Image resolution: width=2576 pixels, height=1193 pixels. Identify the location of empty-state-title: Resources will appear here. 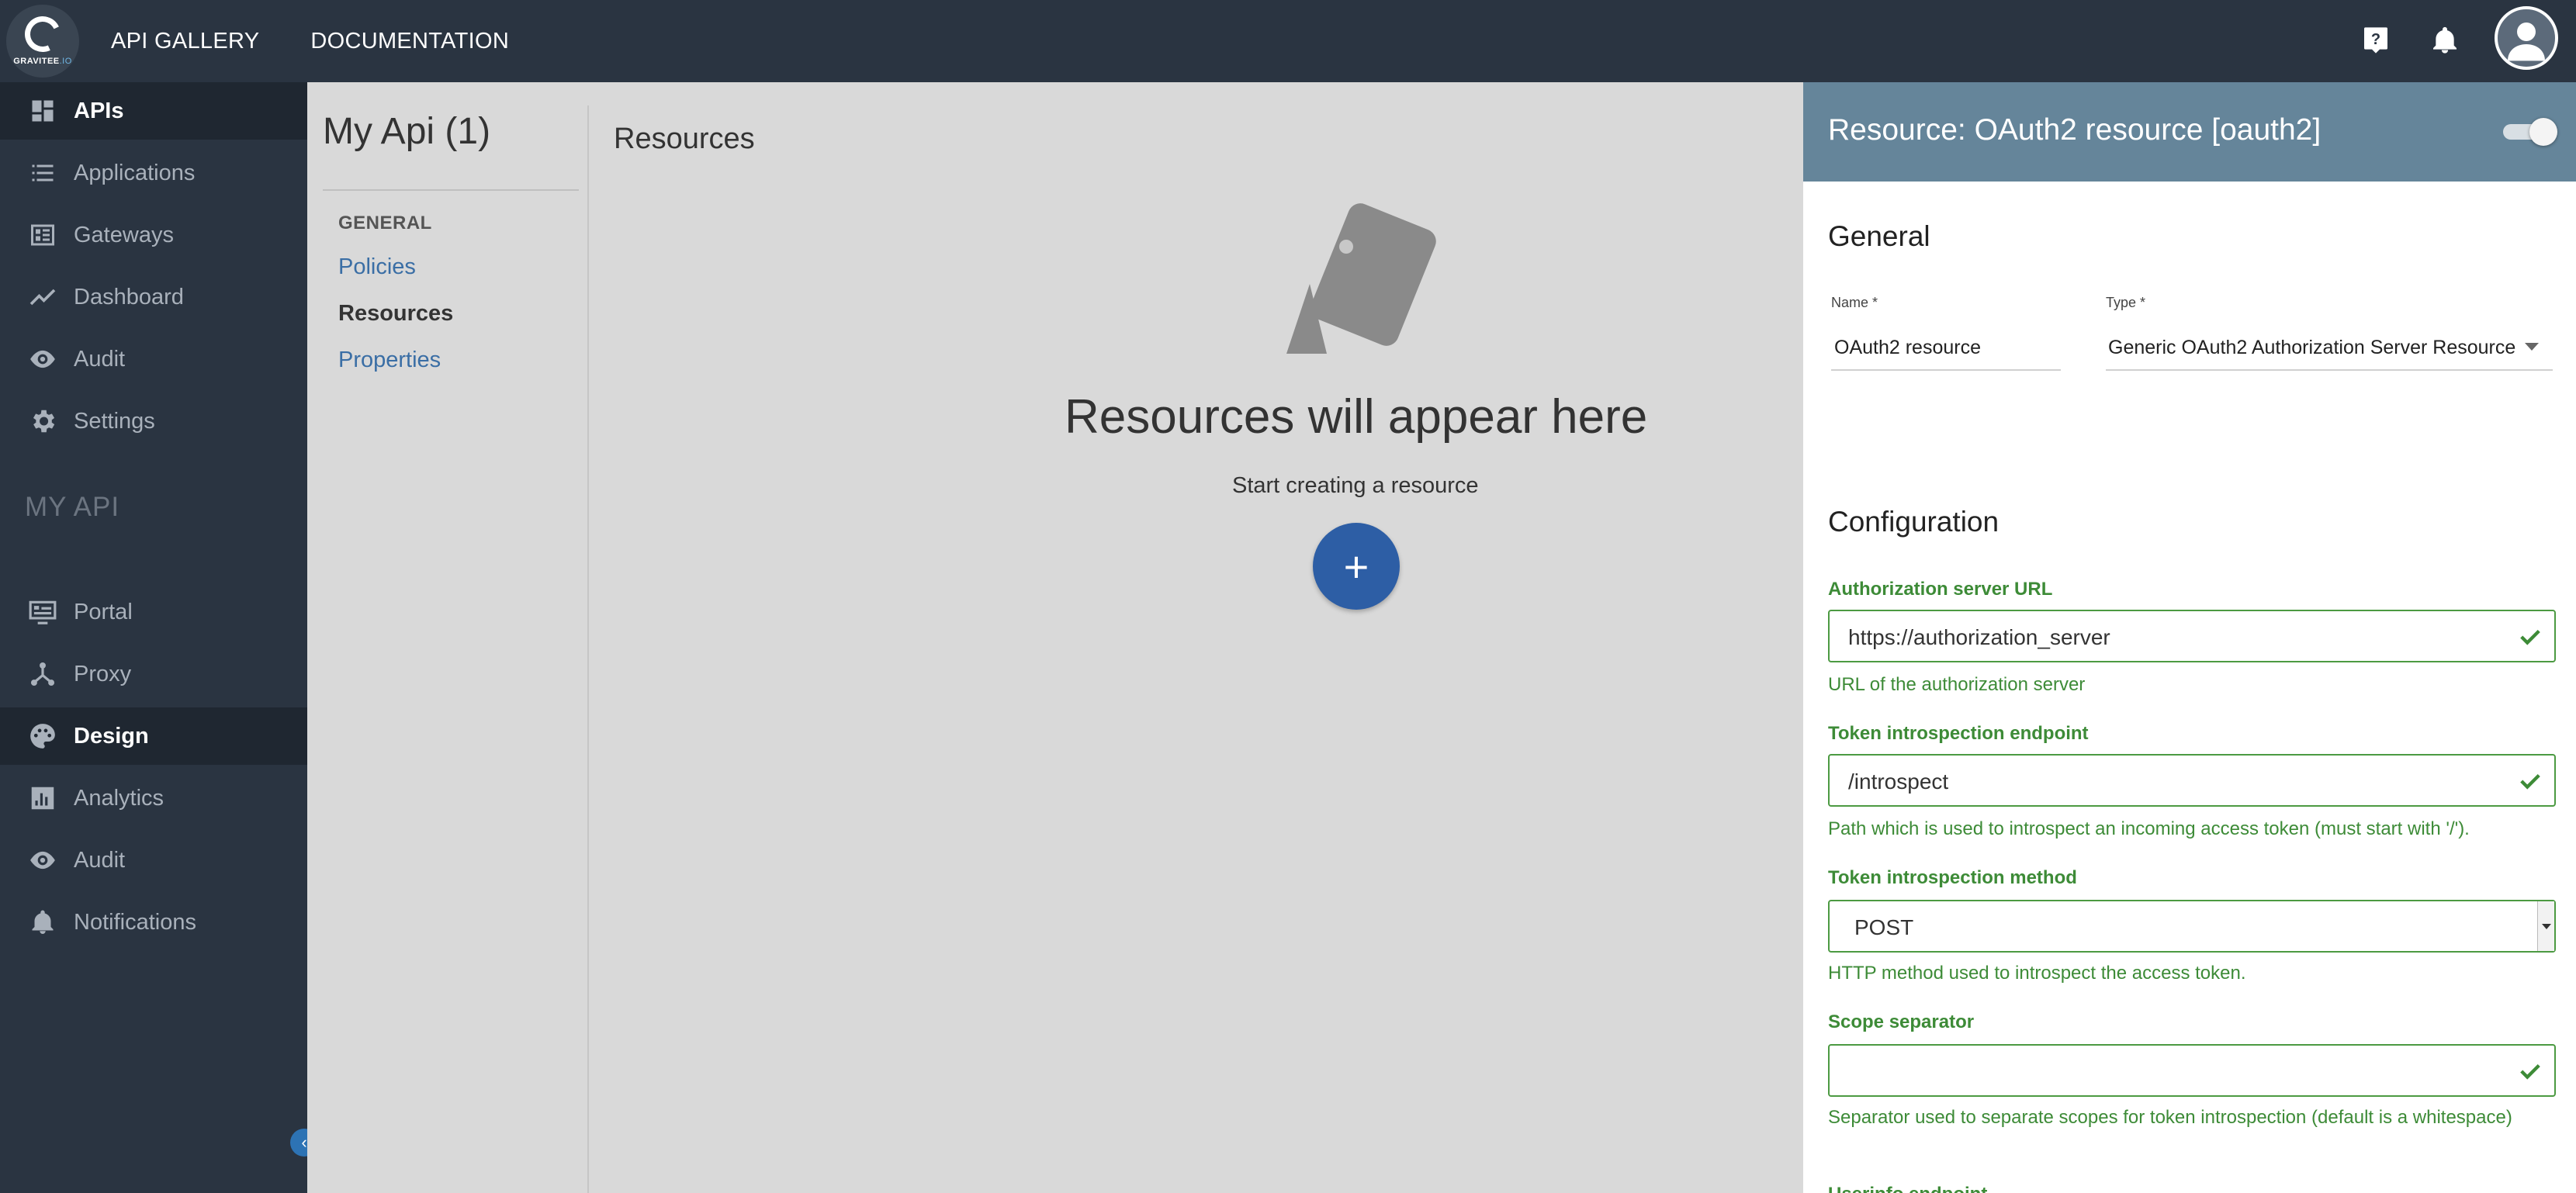
(1356, 417).